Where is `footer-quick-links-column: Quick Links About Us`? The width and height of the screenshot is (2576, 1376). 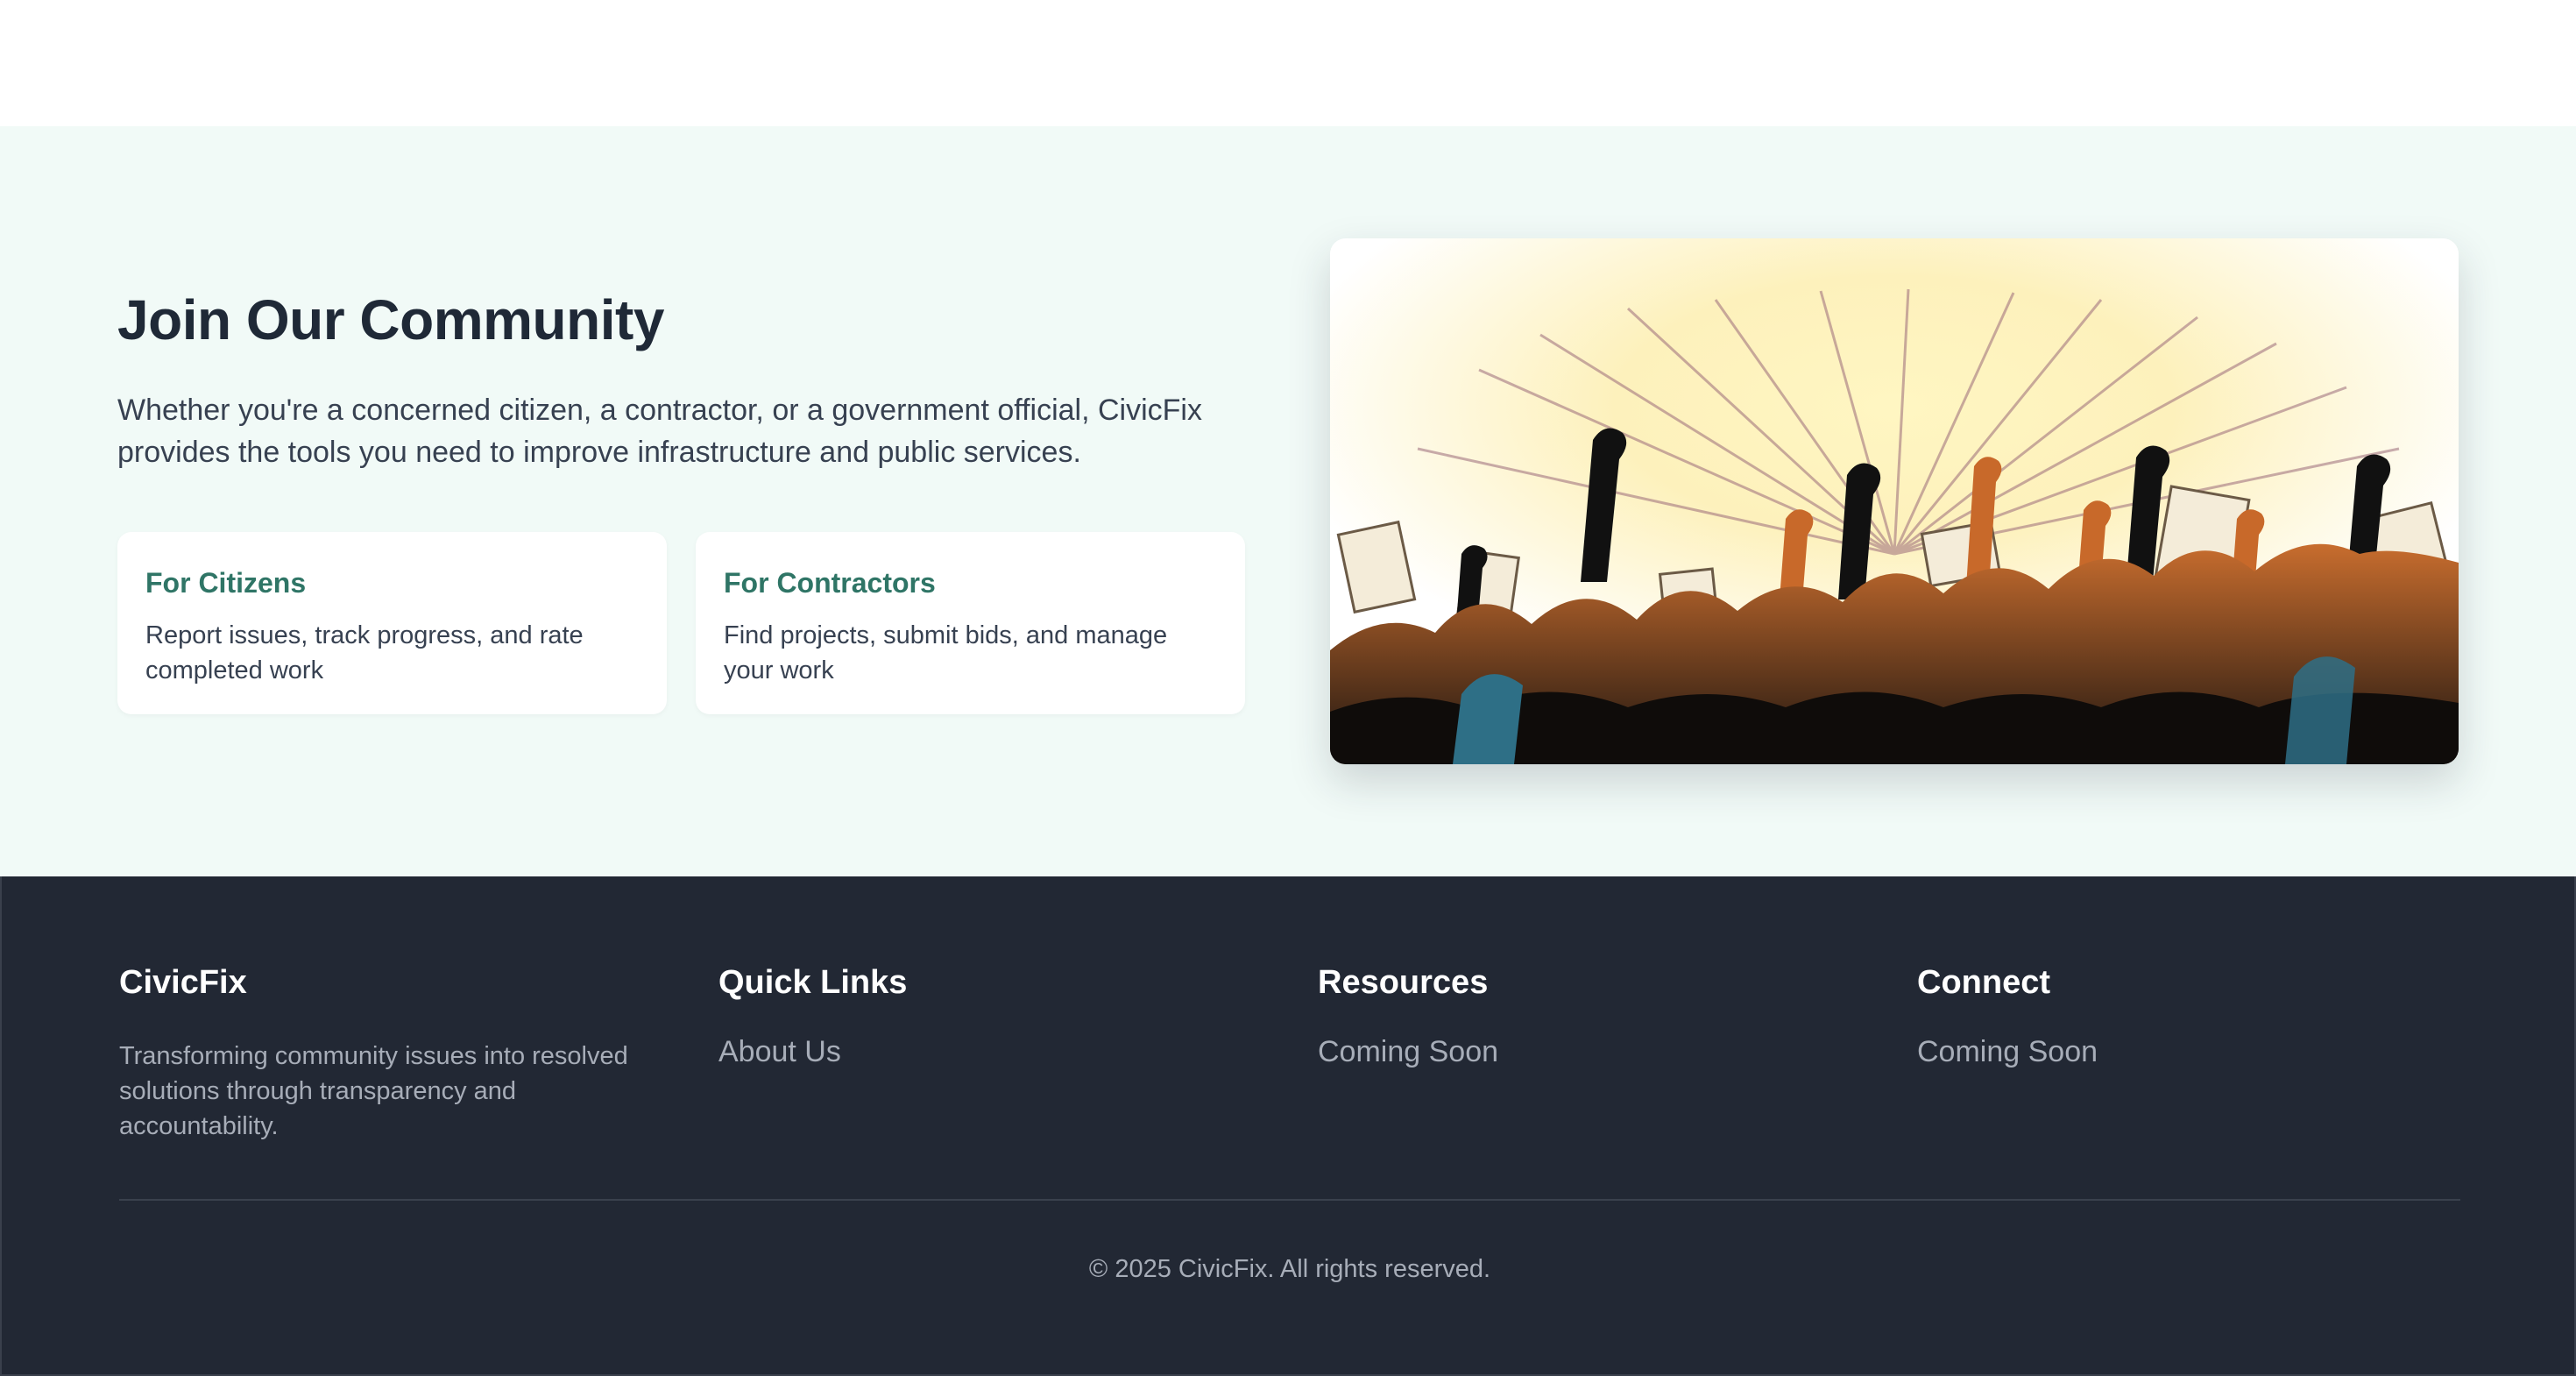
footer-quick-links-column: Quick Links About Us is located at coordinates (990, 1016).